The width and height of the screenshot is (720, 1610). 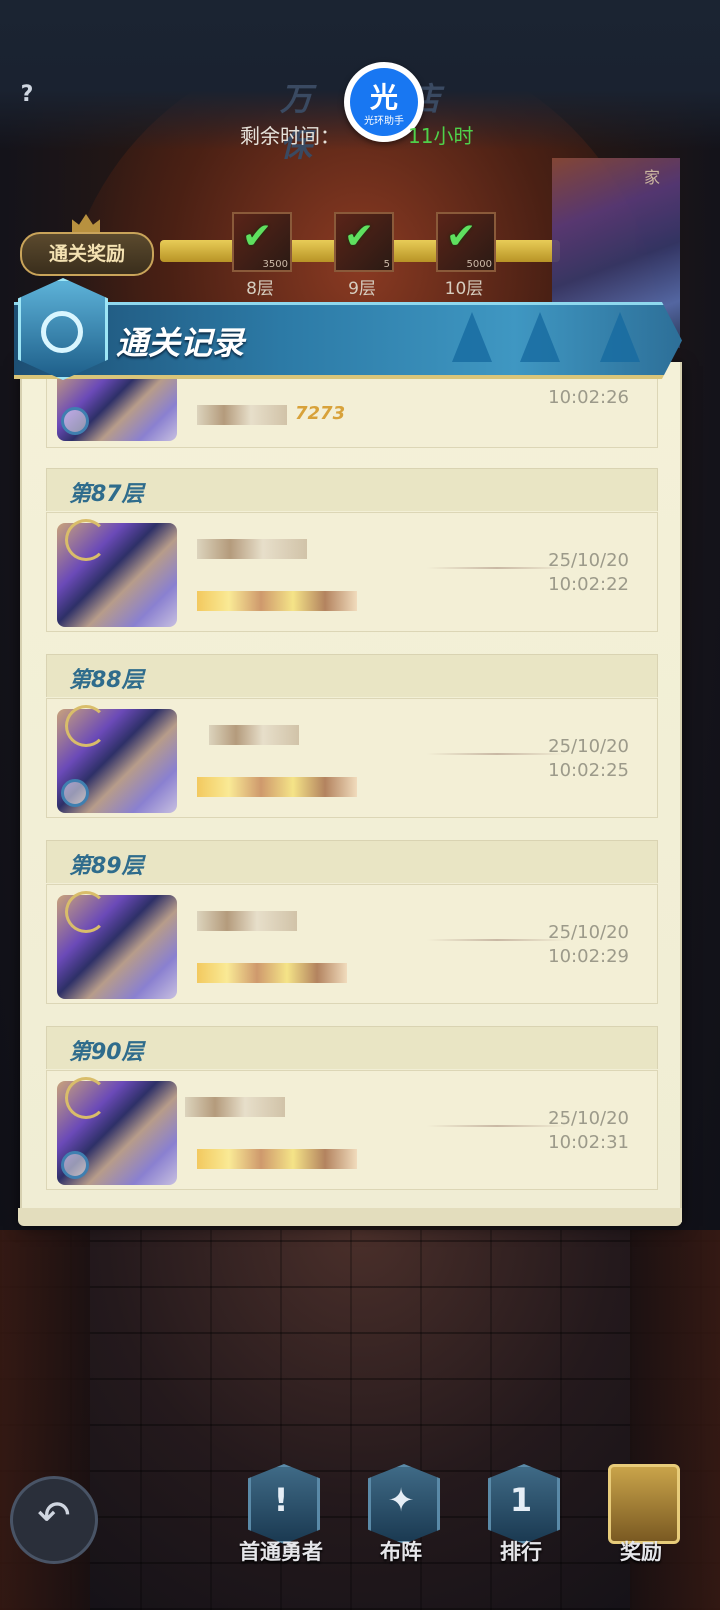 I want to click on record-datetime: 25/10/20 10:02:25, so click(x=588, y=759).